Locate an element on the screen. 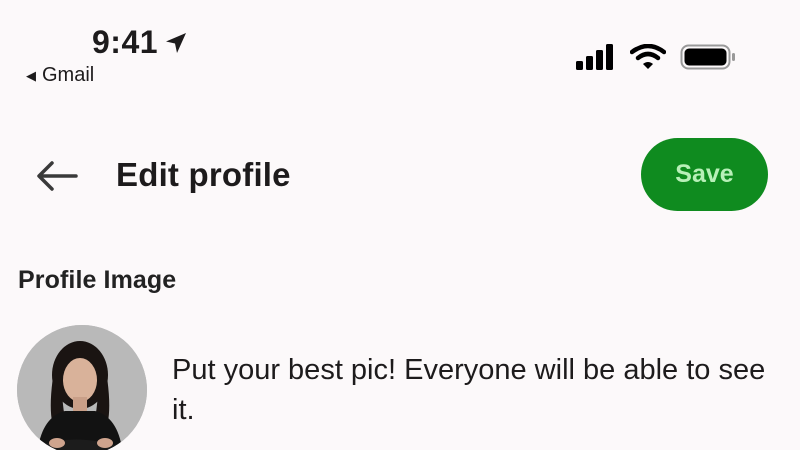  time-text: 9:41 is located at coordinates (125, 42).